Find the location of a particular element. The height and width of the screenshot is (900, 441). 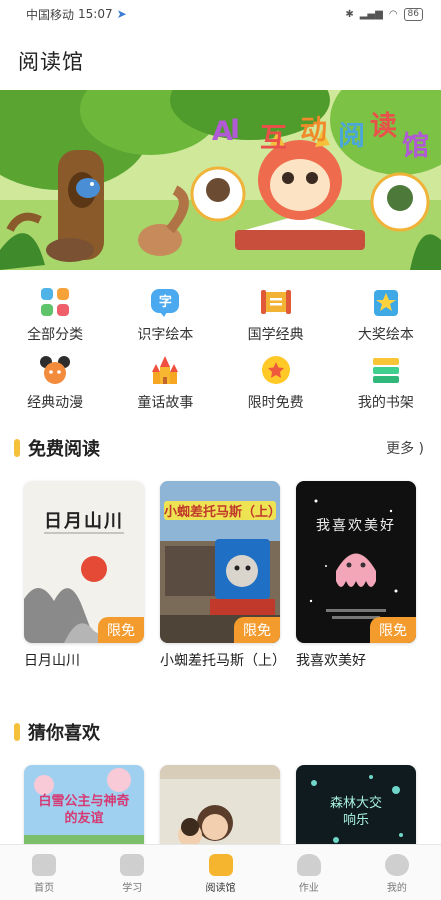

page-title: 阅读馆 is located at coordinates (51, 62).